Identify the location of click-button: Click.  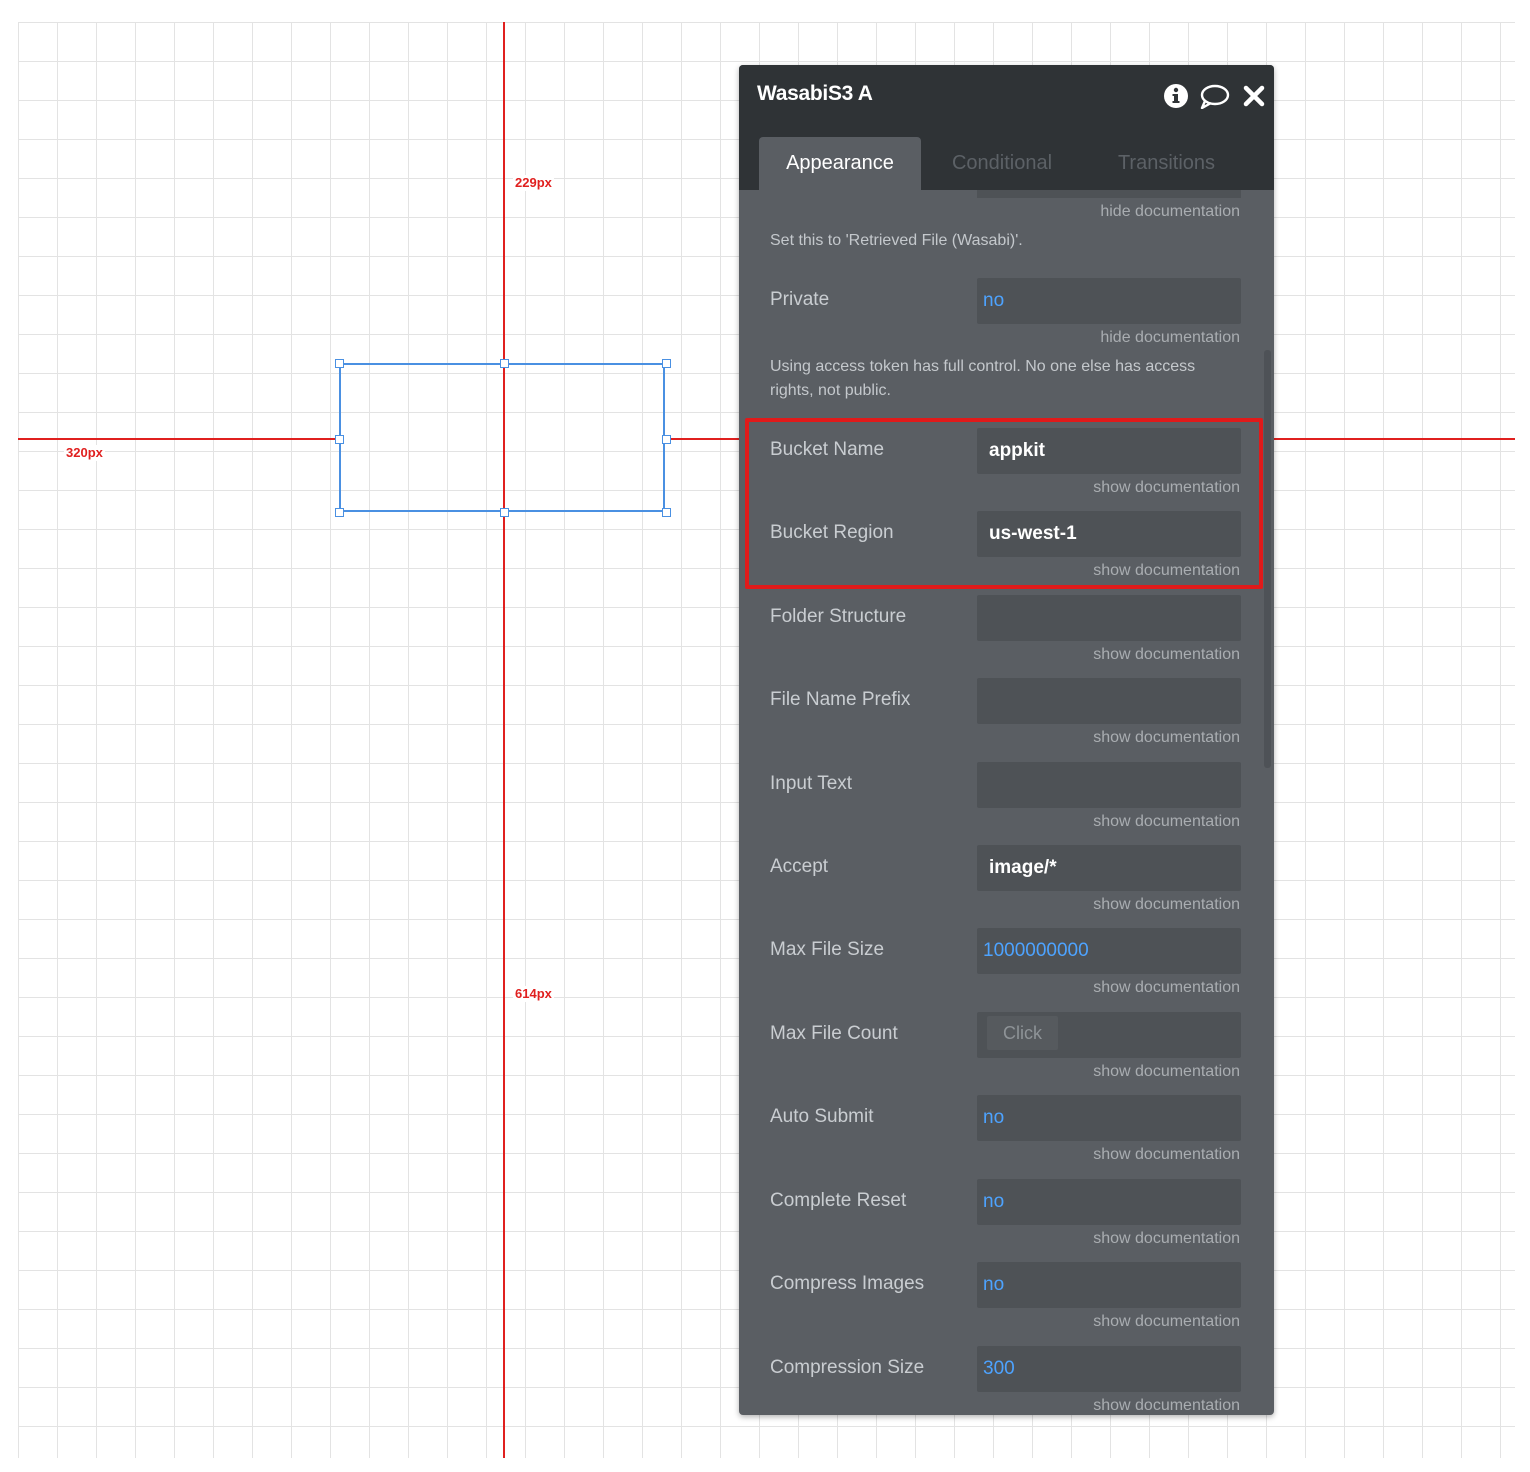
(1022, 1033).